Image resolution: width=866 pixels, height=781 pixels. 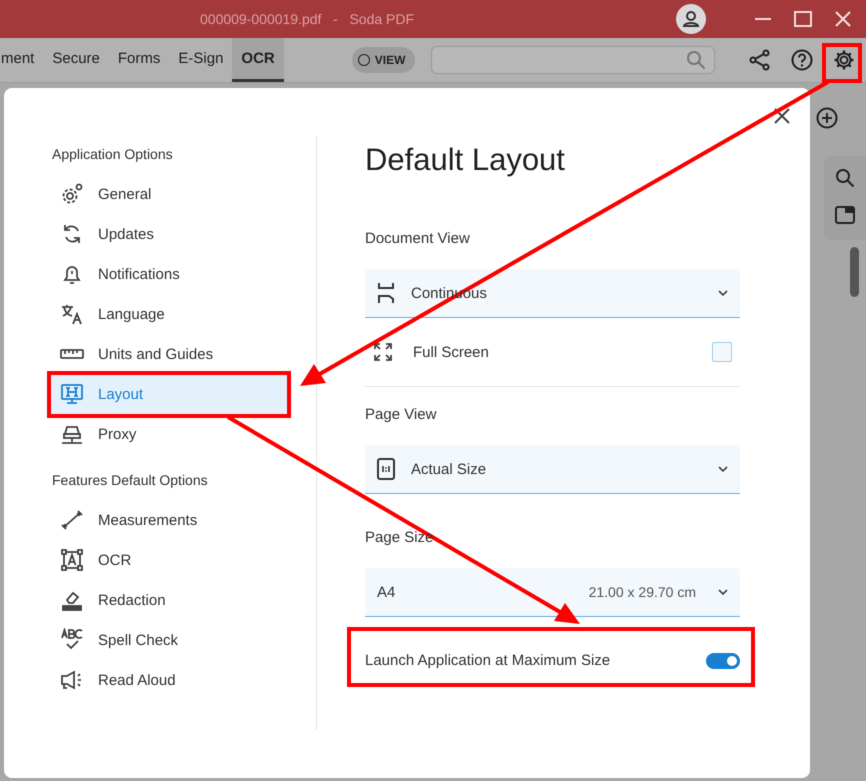 I want to click on sidebar-item: Language, so click(x=169, y=314).